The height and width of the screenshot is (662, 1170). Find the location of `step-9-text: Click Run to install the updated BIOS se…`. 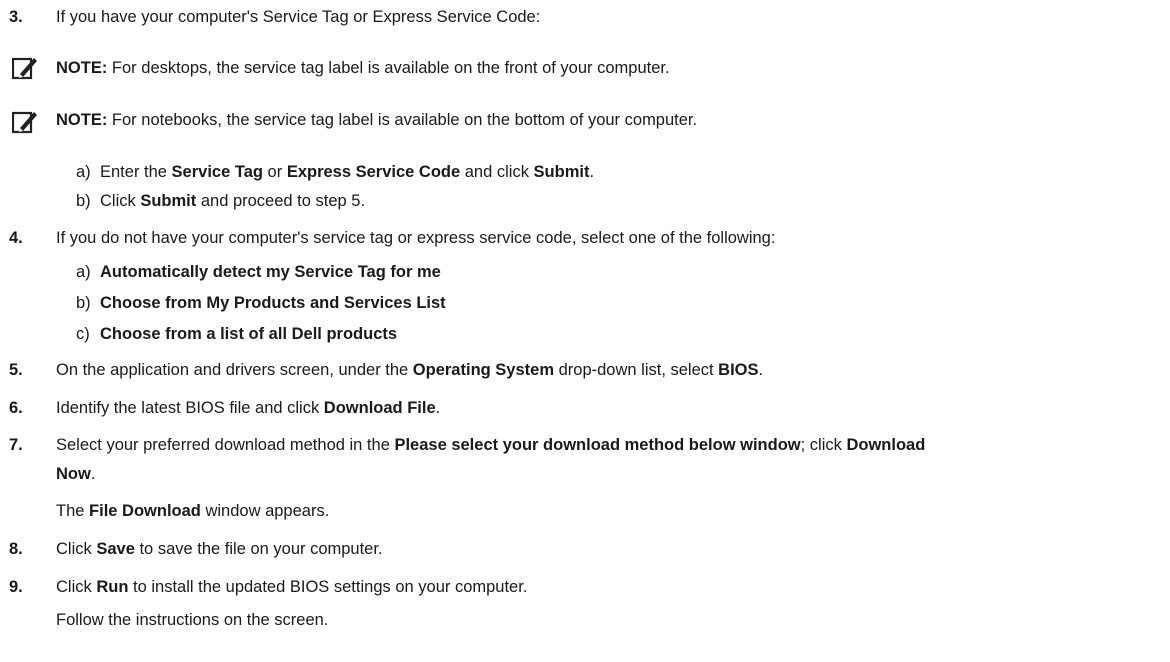

step-9-text: Click Run to install the updated BIOS se… is located at coordinates (291, 587).